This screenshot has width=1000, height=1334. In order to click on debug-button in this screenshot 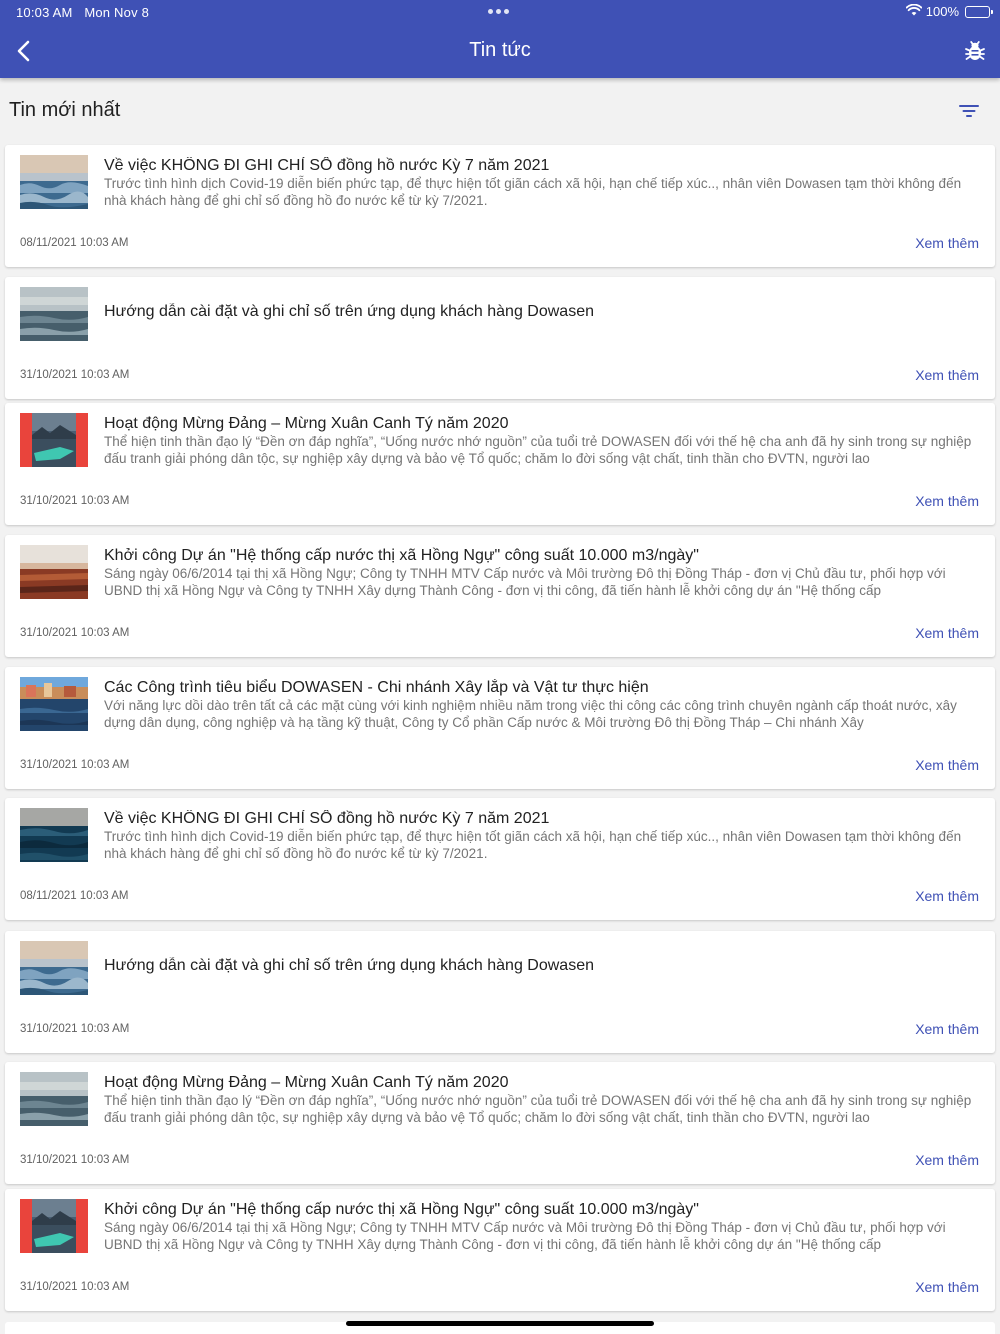, I will do `click(975, 51)`.